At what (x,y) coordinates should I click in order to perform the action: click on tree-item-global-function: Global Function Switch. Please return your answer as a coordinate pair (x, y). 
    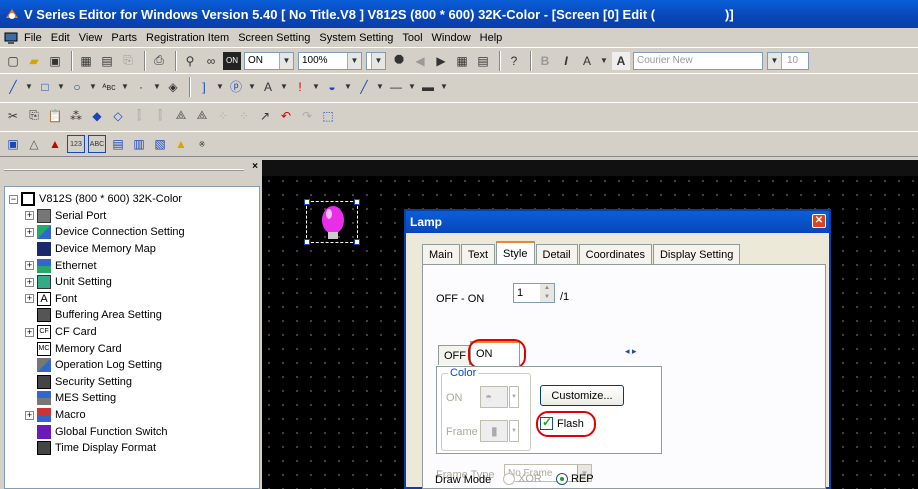
    Looking at the image, I should click on (132, 431).